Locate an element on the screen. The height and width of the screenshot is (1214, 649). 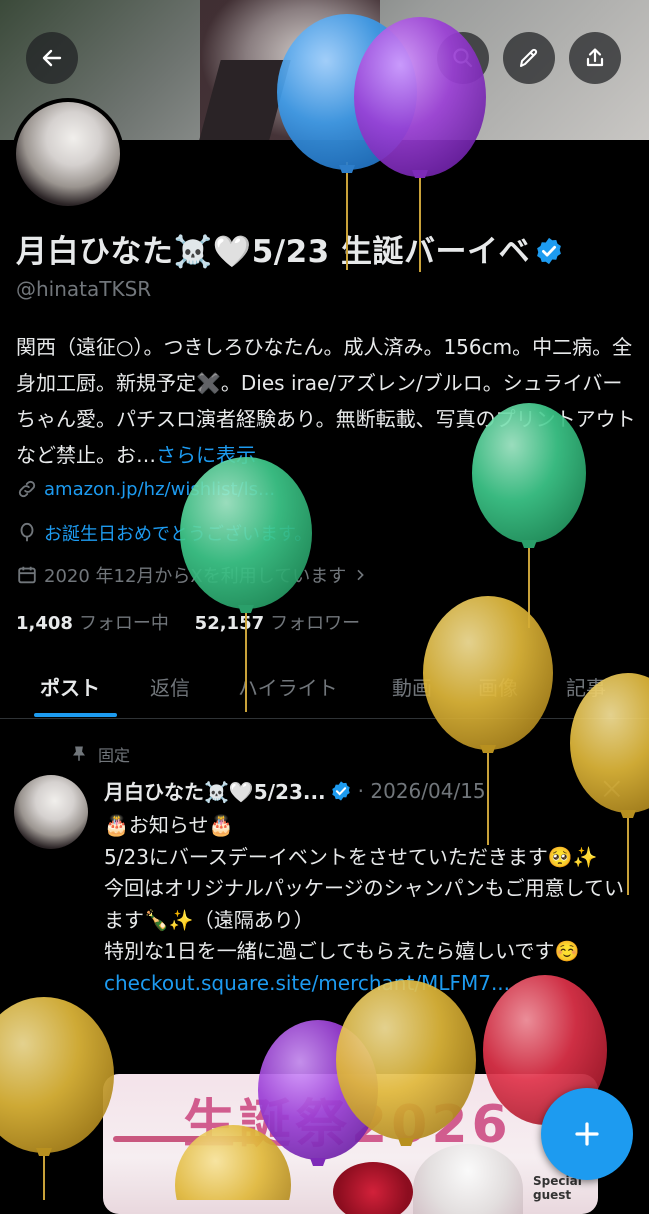
show-more-link: さらに表示 is located at coordinates (206, 455).